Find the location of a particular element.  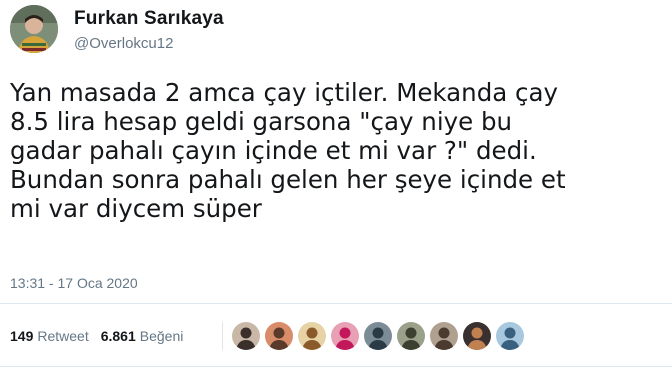

liker-avatars is located at coordinates (378, 336).